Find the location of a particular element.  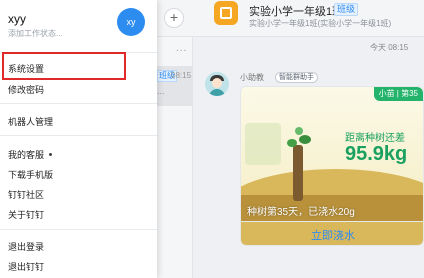

bot-avatar is located at coordinates (217, 84).